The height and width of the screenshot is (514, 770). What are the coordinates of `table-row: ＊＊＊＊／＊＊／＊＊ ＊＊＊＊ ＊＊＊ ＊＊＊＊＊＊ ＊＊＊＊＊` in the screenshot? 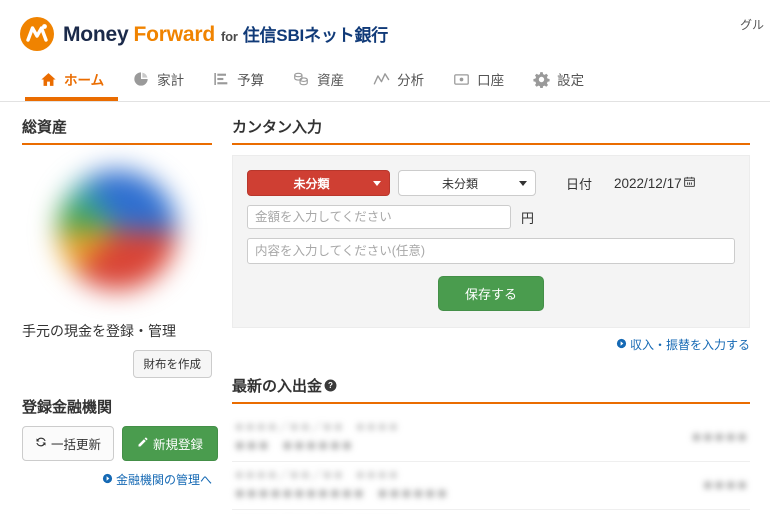 It's located at (491, 438).